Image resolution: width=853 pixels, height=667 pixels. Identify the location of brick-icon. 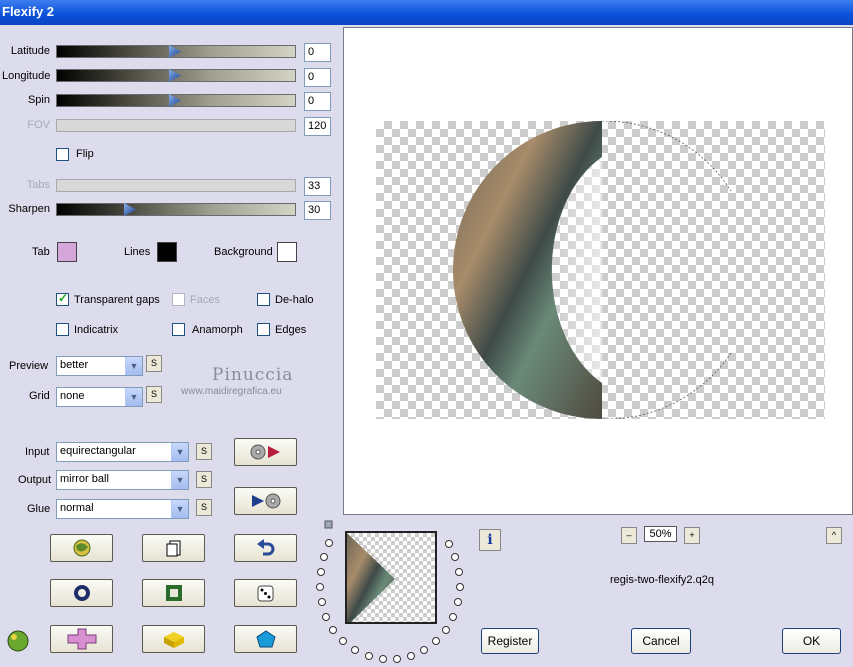
(173, 640).